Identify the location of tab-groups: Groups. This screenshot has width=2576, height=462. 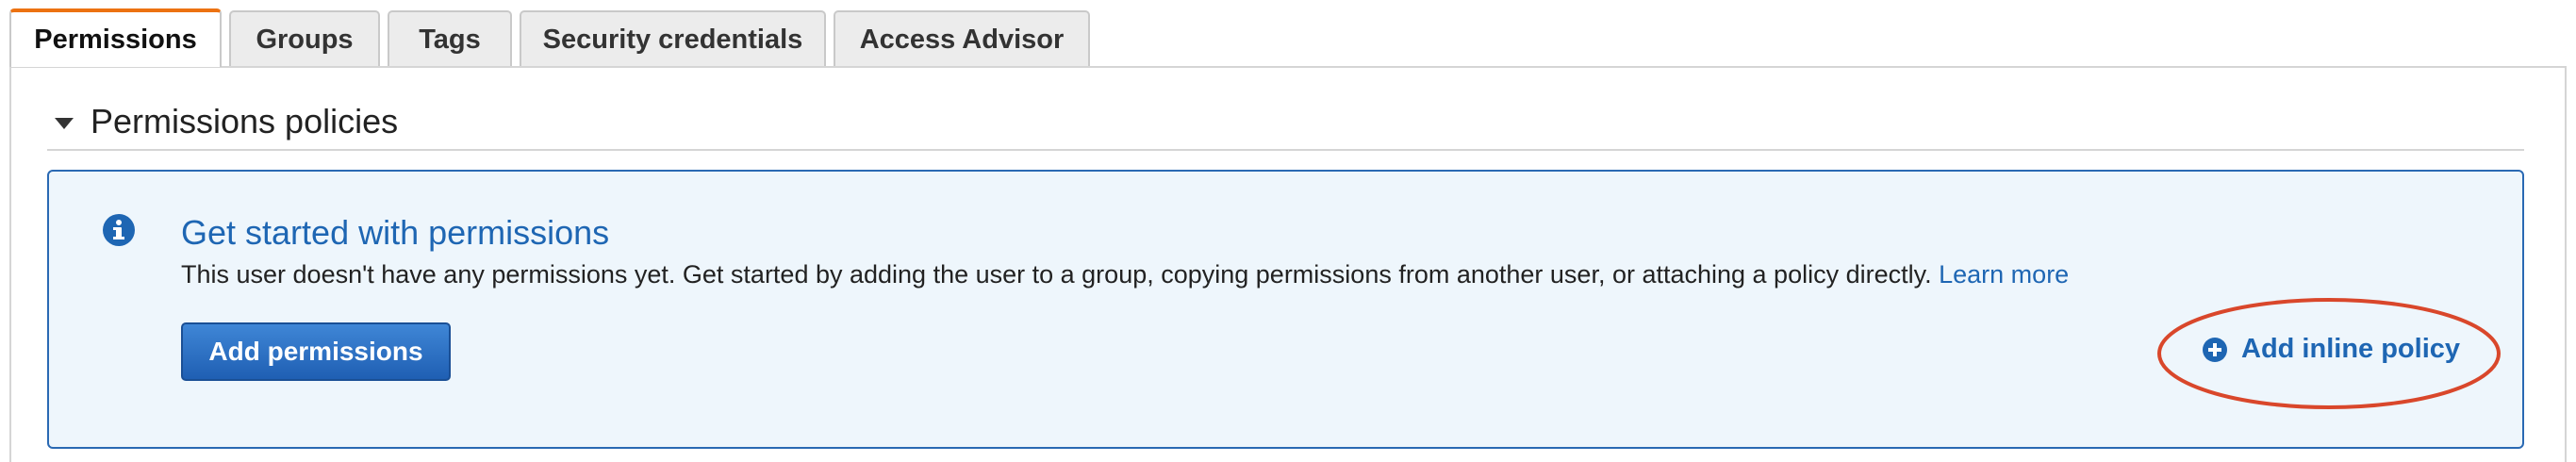
(304, 38).